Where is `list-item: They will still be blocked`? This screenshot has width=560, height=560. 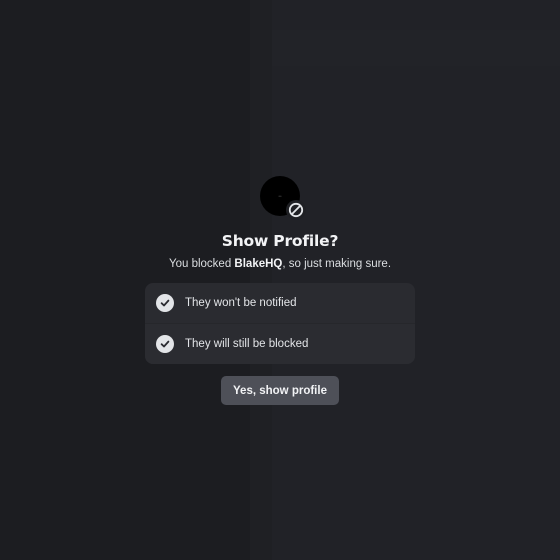 list-item: They will still be blocked is located at coordinates (280, 343).